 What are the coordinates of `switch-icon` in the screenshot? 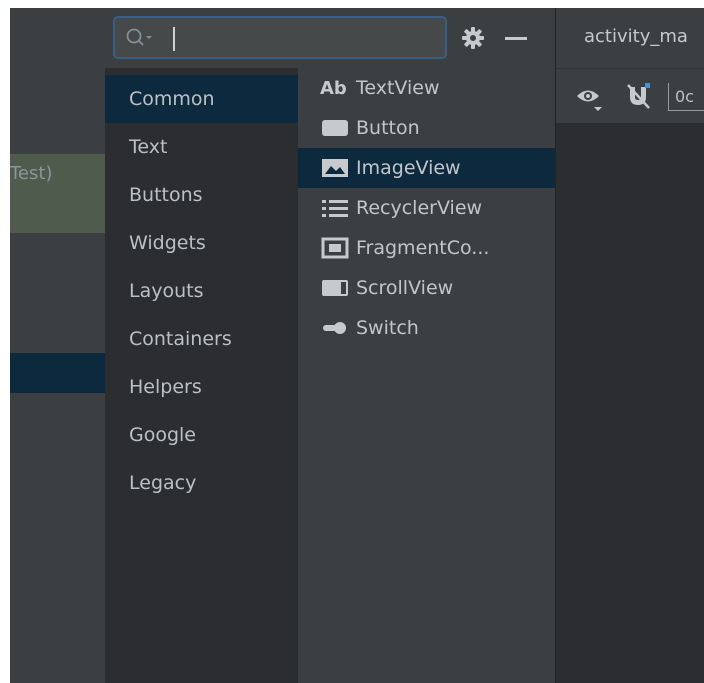 It's located at (335, 328).